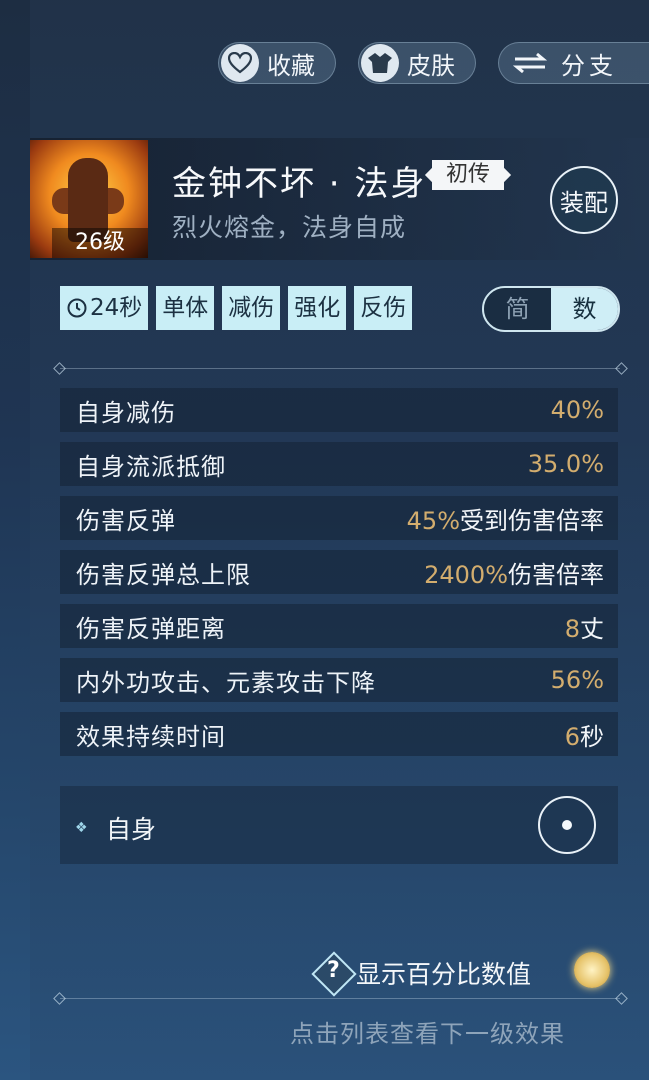 The width and height of the screenshot is (649, 1080). Describe the element at coordinates (468, 175) in the screenshot. I see `skill-stage-badge: 初传` at that location.